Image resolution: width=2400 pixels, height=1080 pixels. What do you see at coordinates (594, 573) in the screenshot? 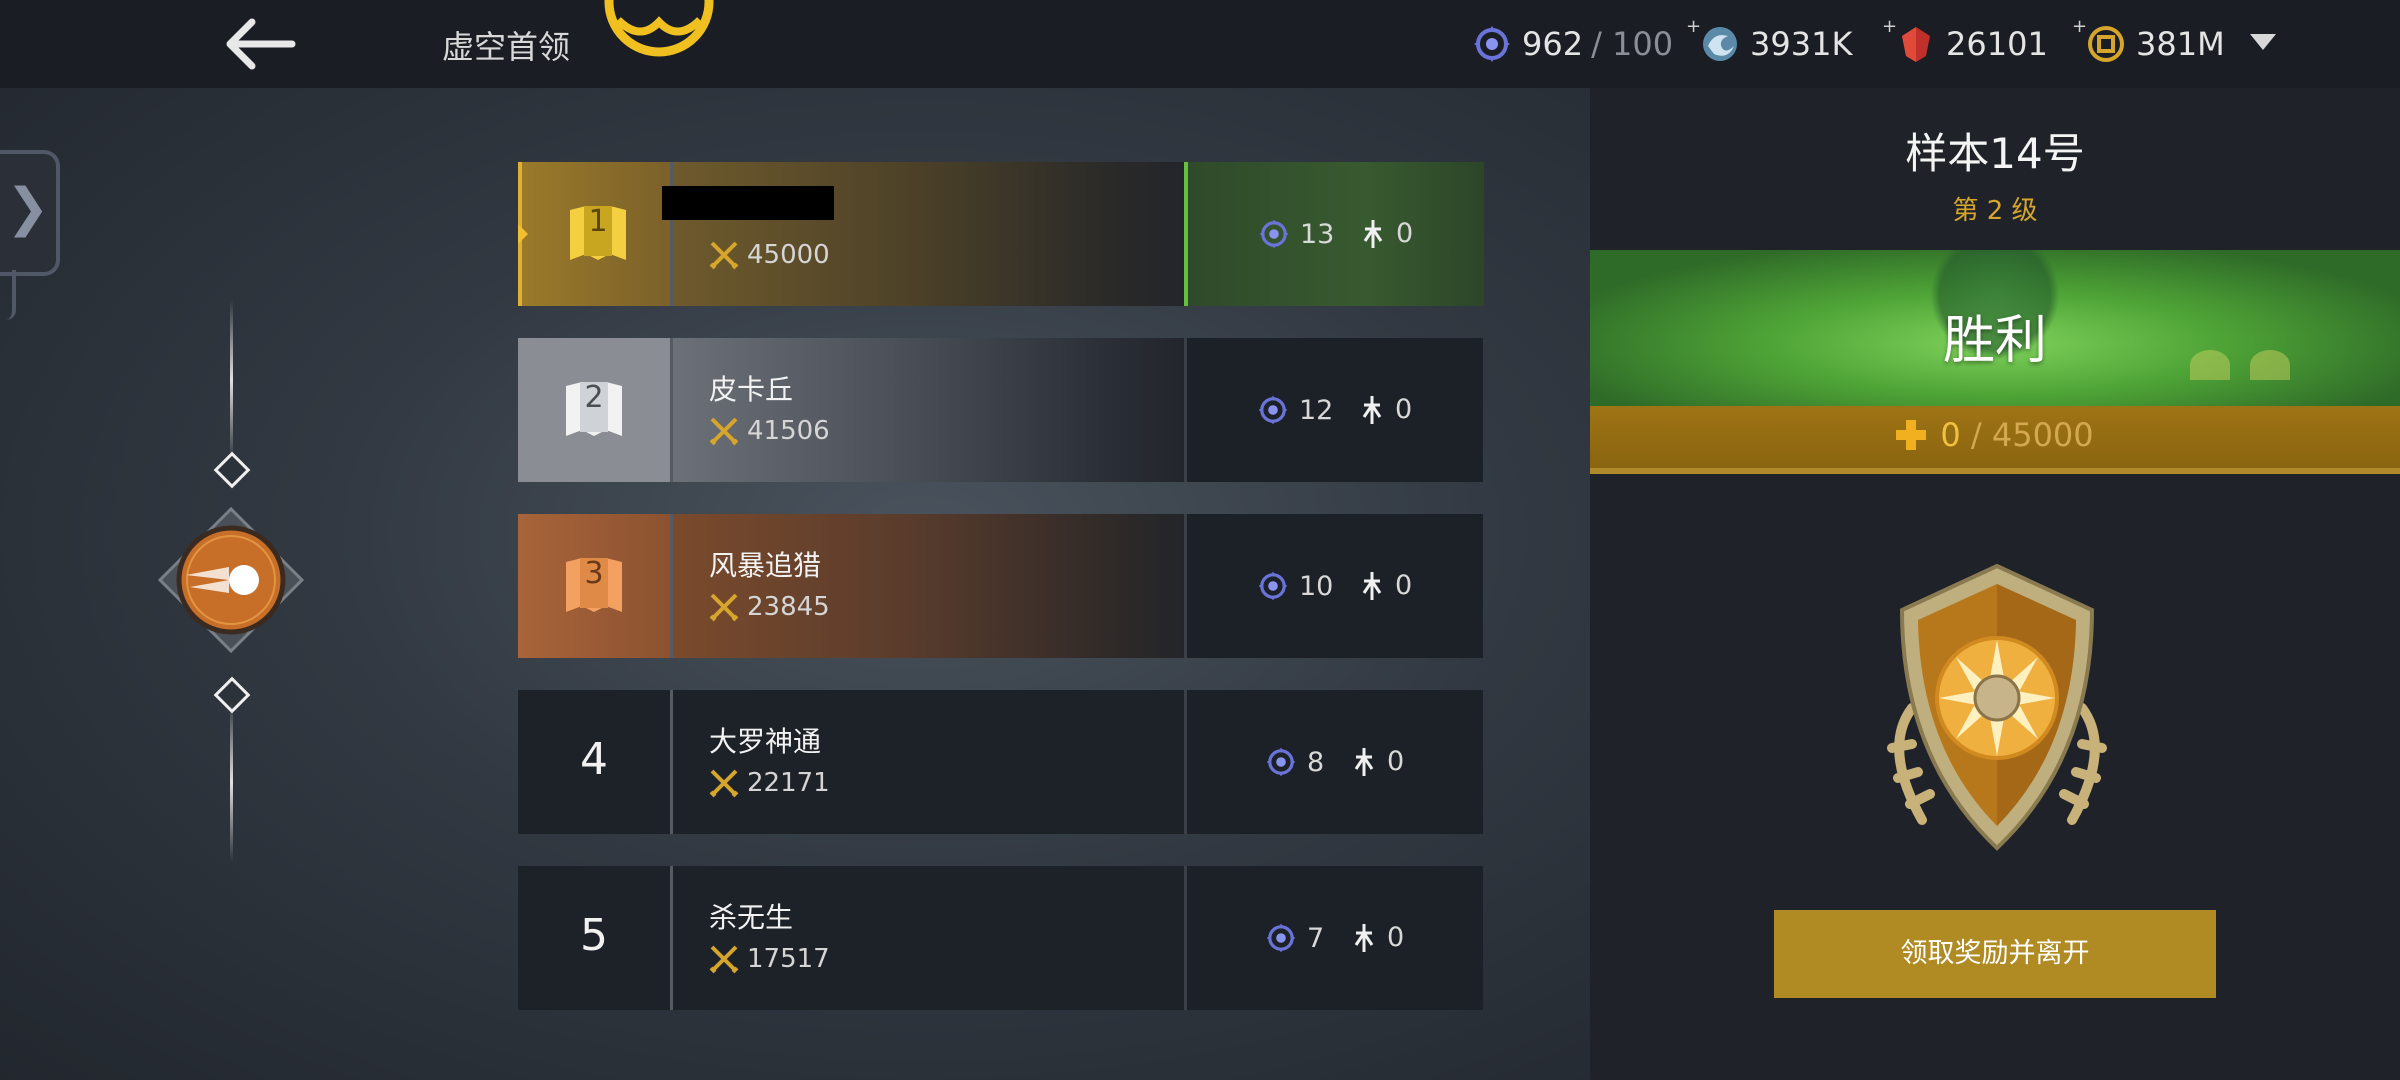
I see `rank-number: 3` at bounding box center [594, 573].